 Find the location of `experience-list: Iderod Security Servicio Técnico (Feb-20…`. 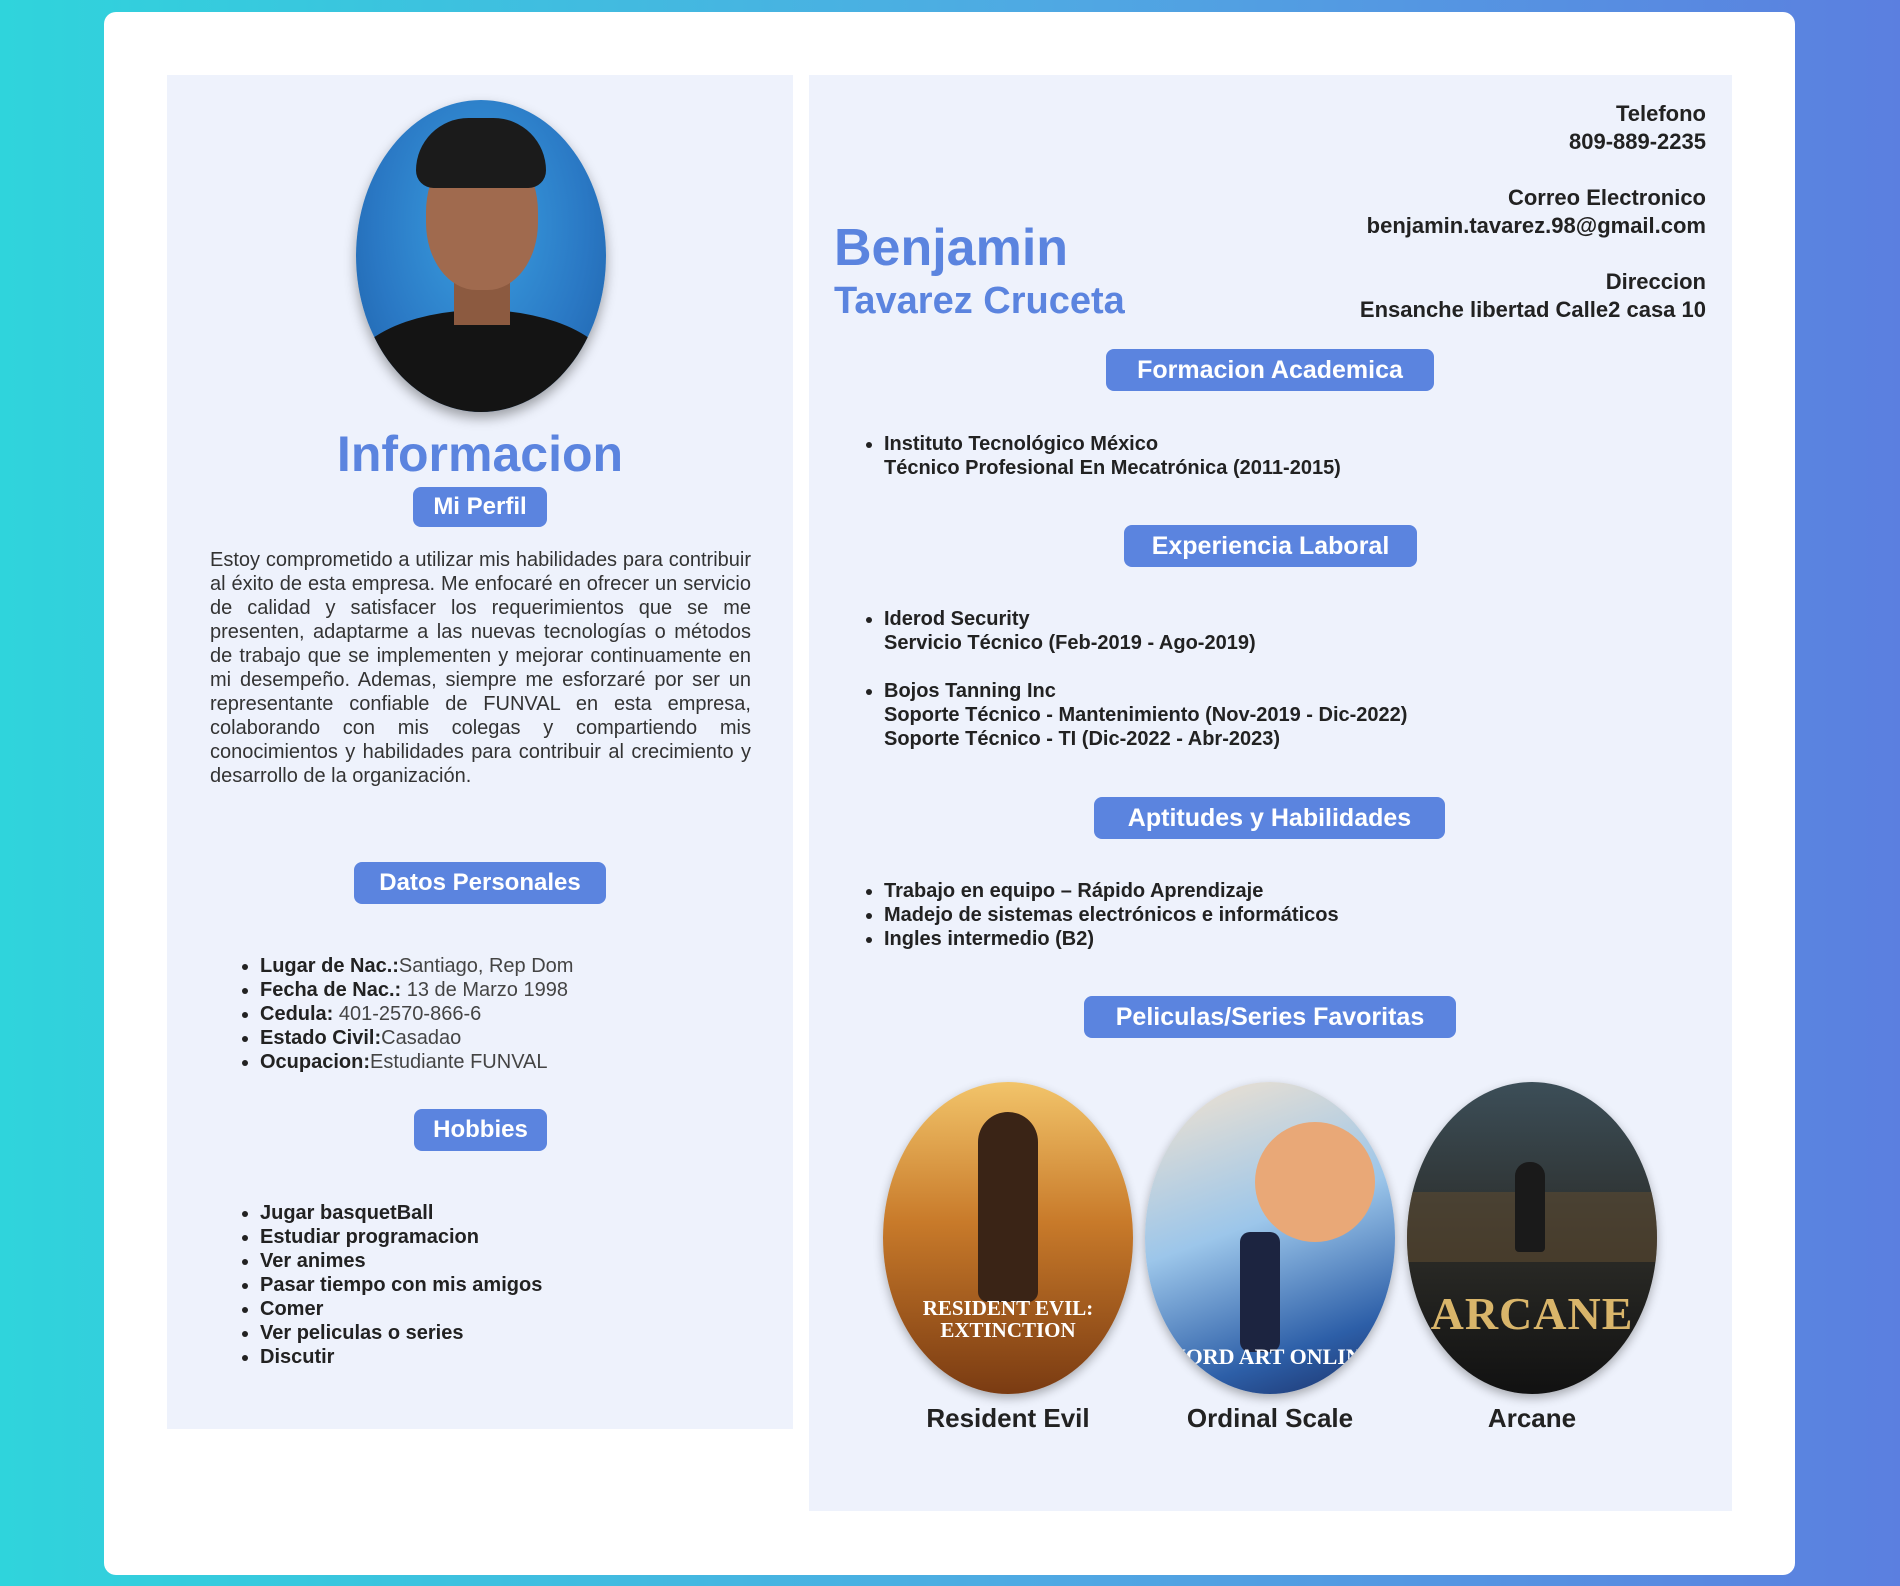

experience-list: Iderod Security Servicio Técnico (Feb-20… is located at coordinates (1145, 679).